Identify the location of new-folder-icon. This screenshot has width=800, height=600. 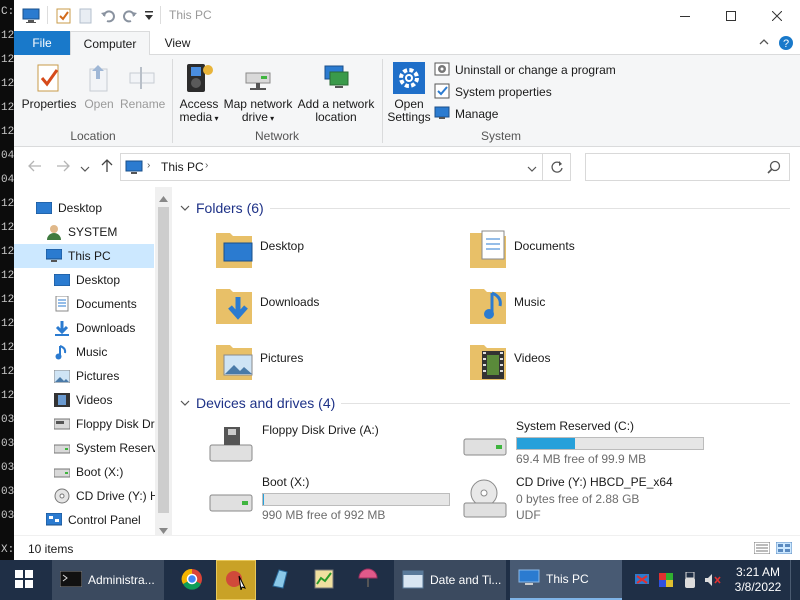
(86, 17).